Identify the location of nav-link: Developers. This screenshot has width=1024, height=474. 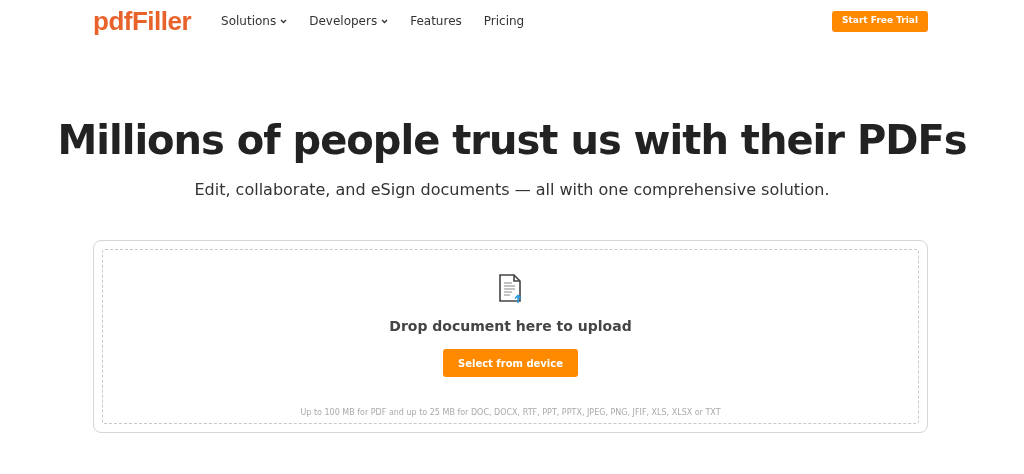
(349, 21).